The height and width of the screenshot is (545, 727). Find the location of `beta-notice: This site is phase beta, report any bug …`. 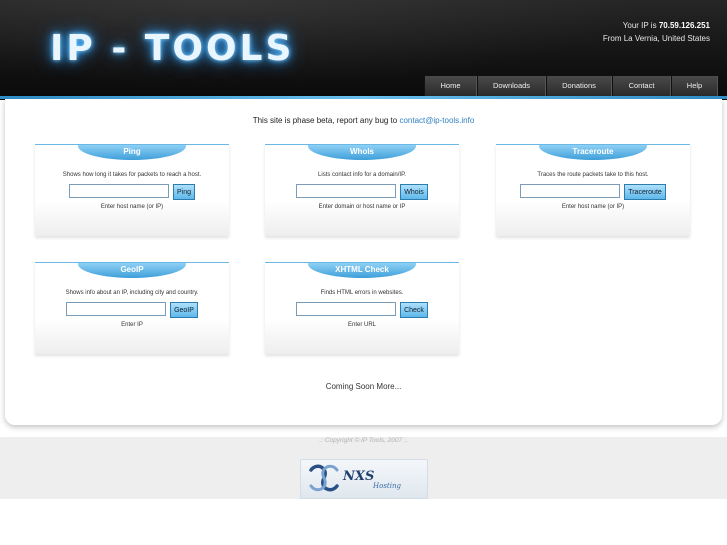

beta-notice: This site is phase beta, report any bug … is located at coordinates (363, 120).